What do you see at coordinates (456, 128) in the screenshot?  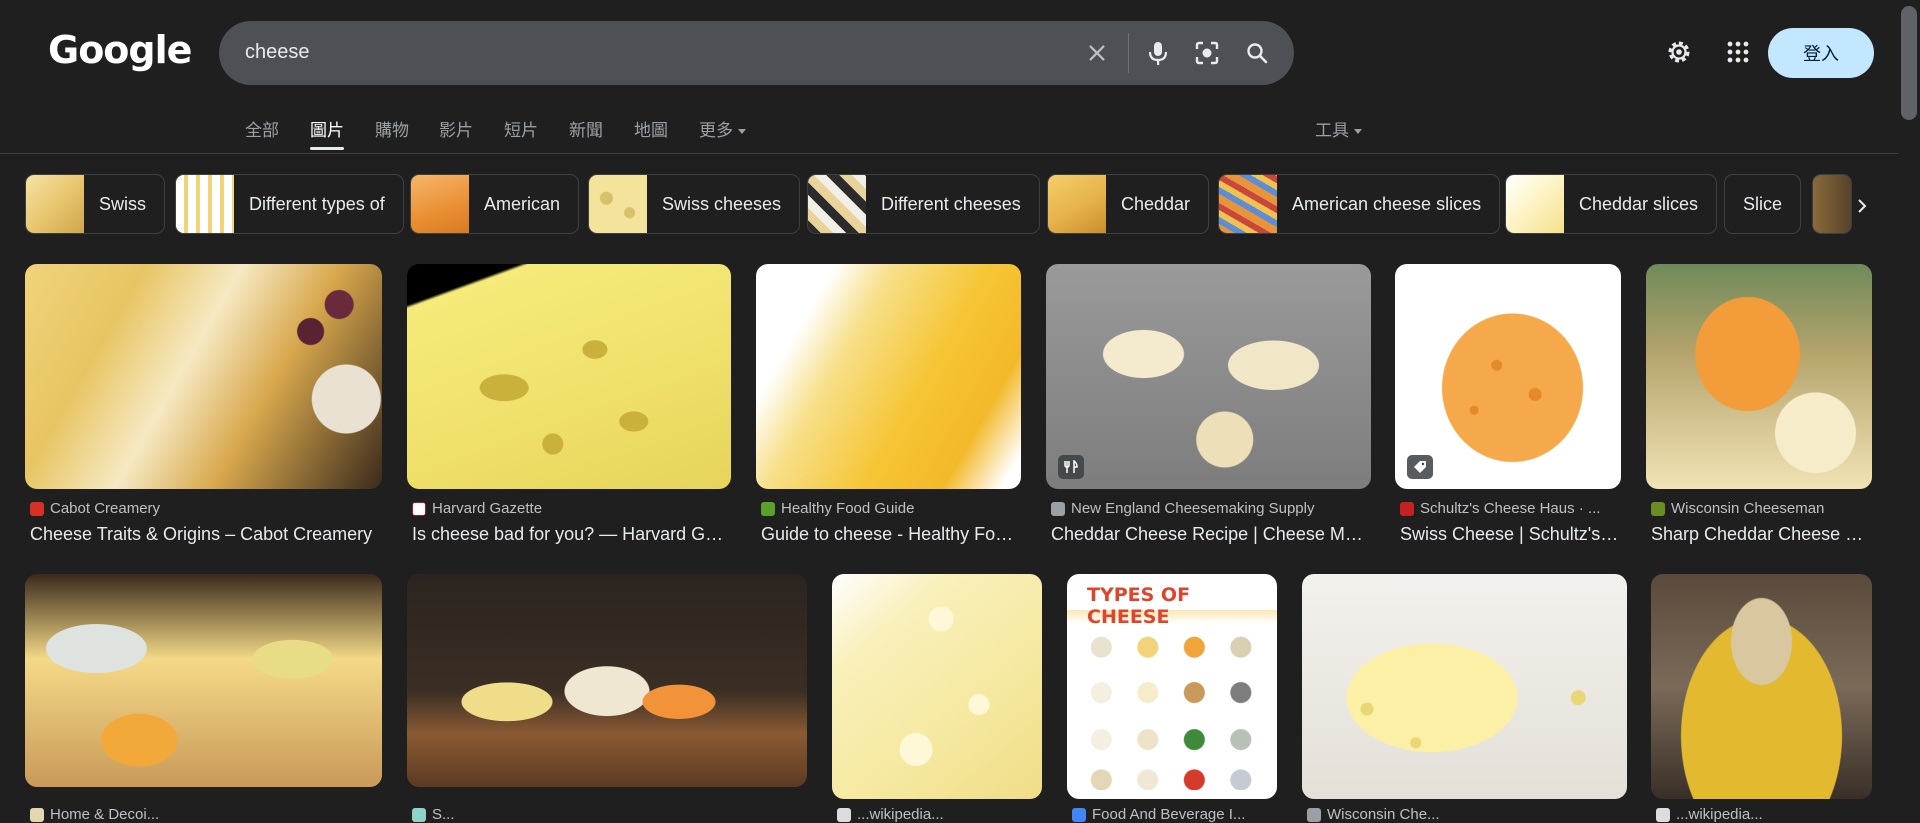 I see `tab-videos: 影片` at bounding box center [456, 128].